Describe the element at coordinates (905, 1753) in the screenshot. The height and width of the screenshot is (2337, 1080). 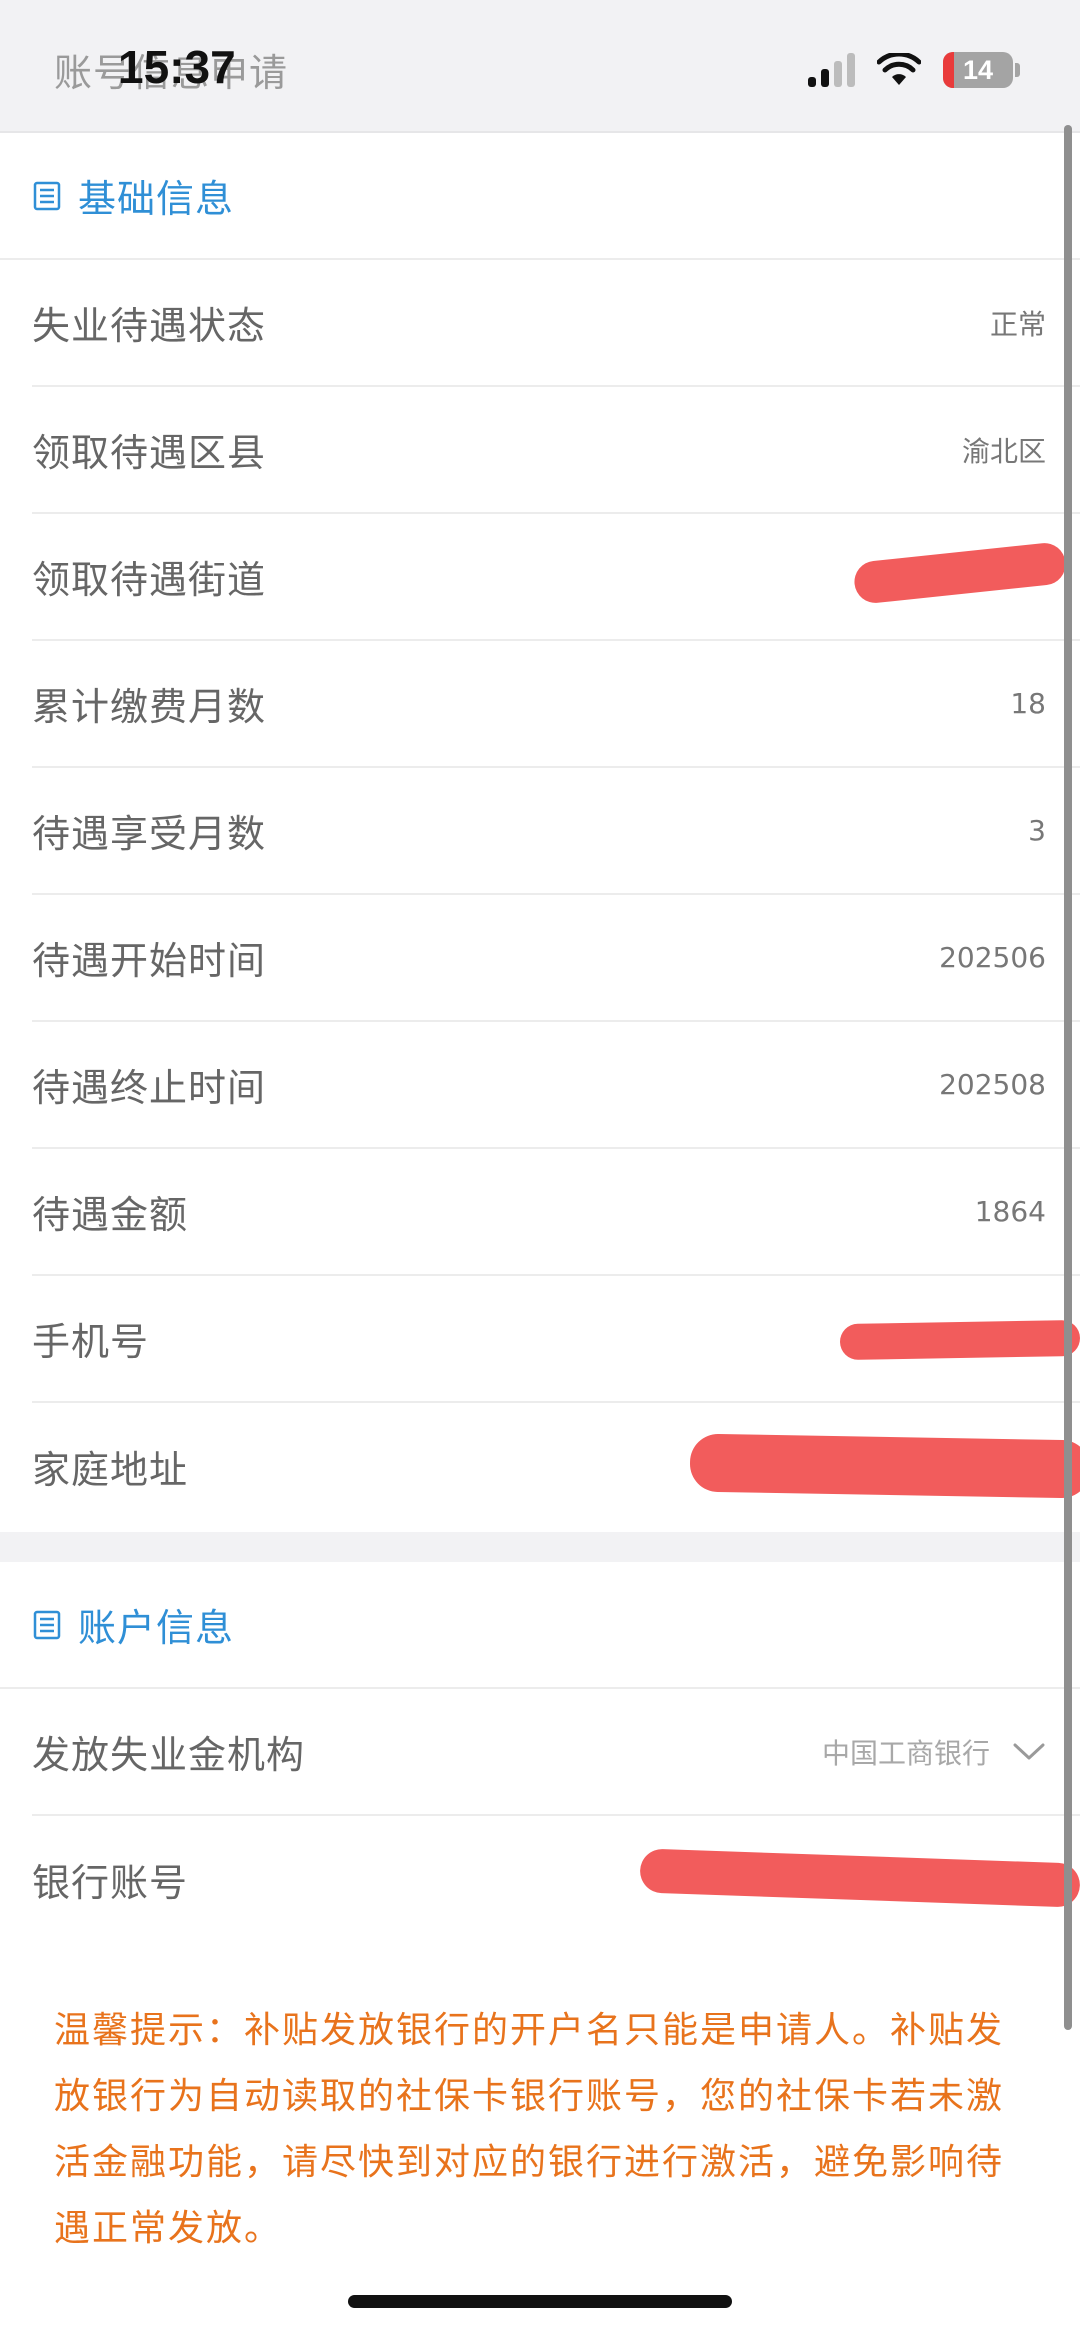
I see `bank-select-value: 中国工商银行` at that location.